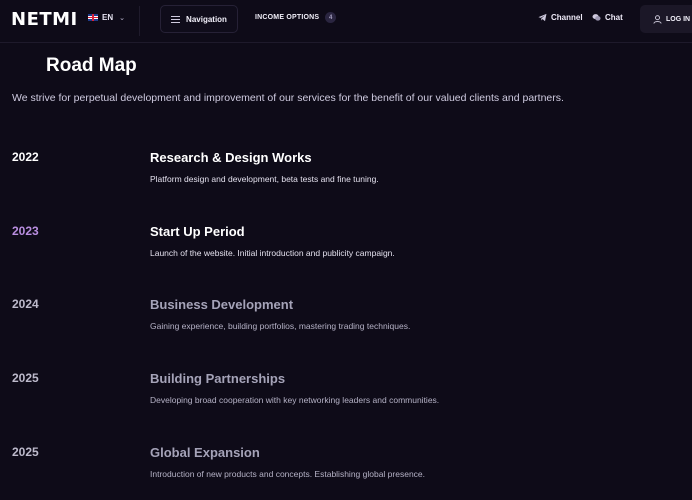 The width and height of the screenshot is (692, 500). Describe the element at coordinates (25, 231) in the screenshot. I see `roadmap-year: 2023` at that location.